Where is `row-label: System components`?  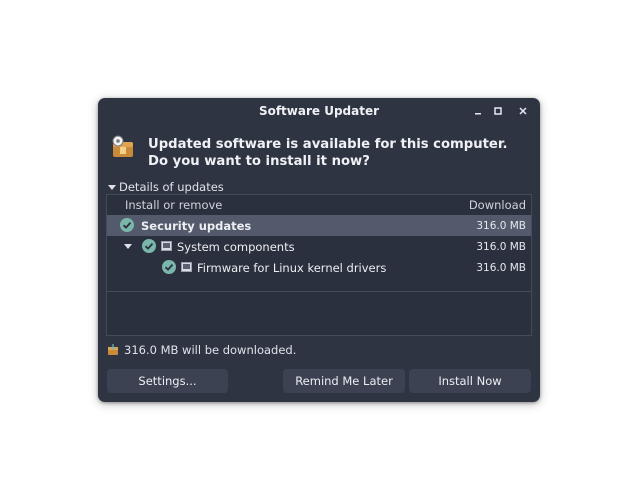
row-label: System components is located at coordinates (236, 247).